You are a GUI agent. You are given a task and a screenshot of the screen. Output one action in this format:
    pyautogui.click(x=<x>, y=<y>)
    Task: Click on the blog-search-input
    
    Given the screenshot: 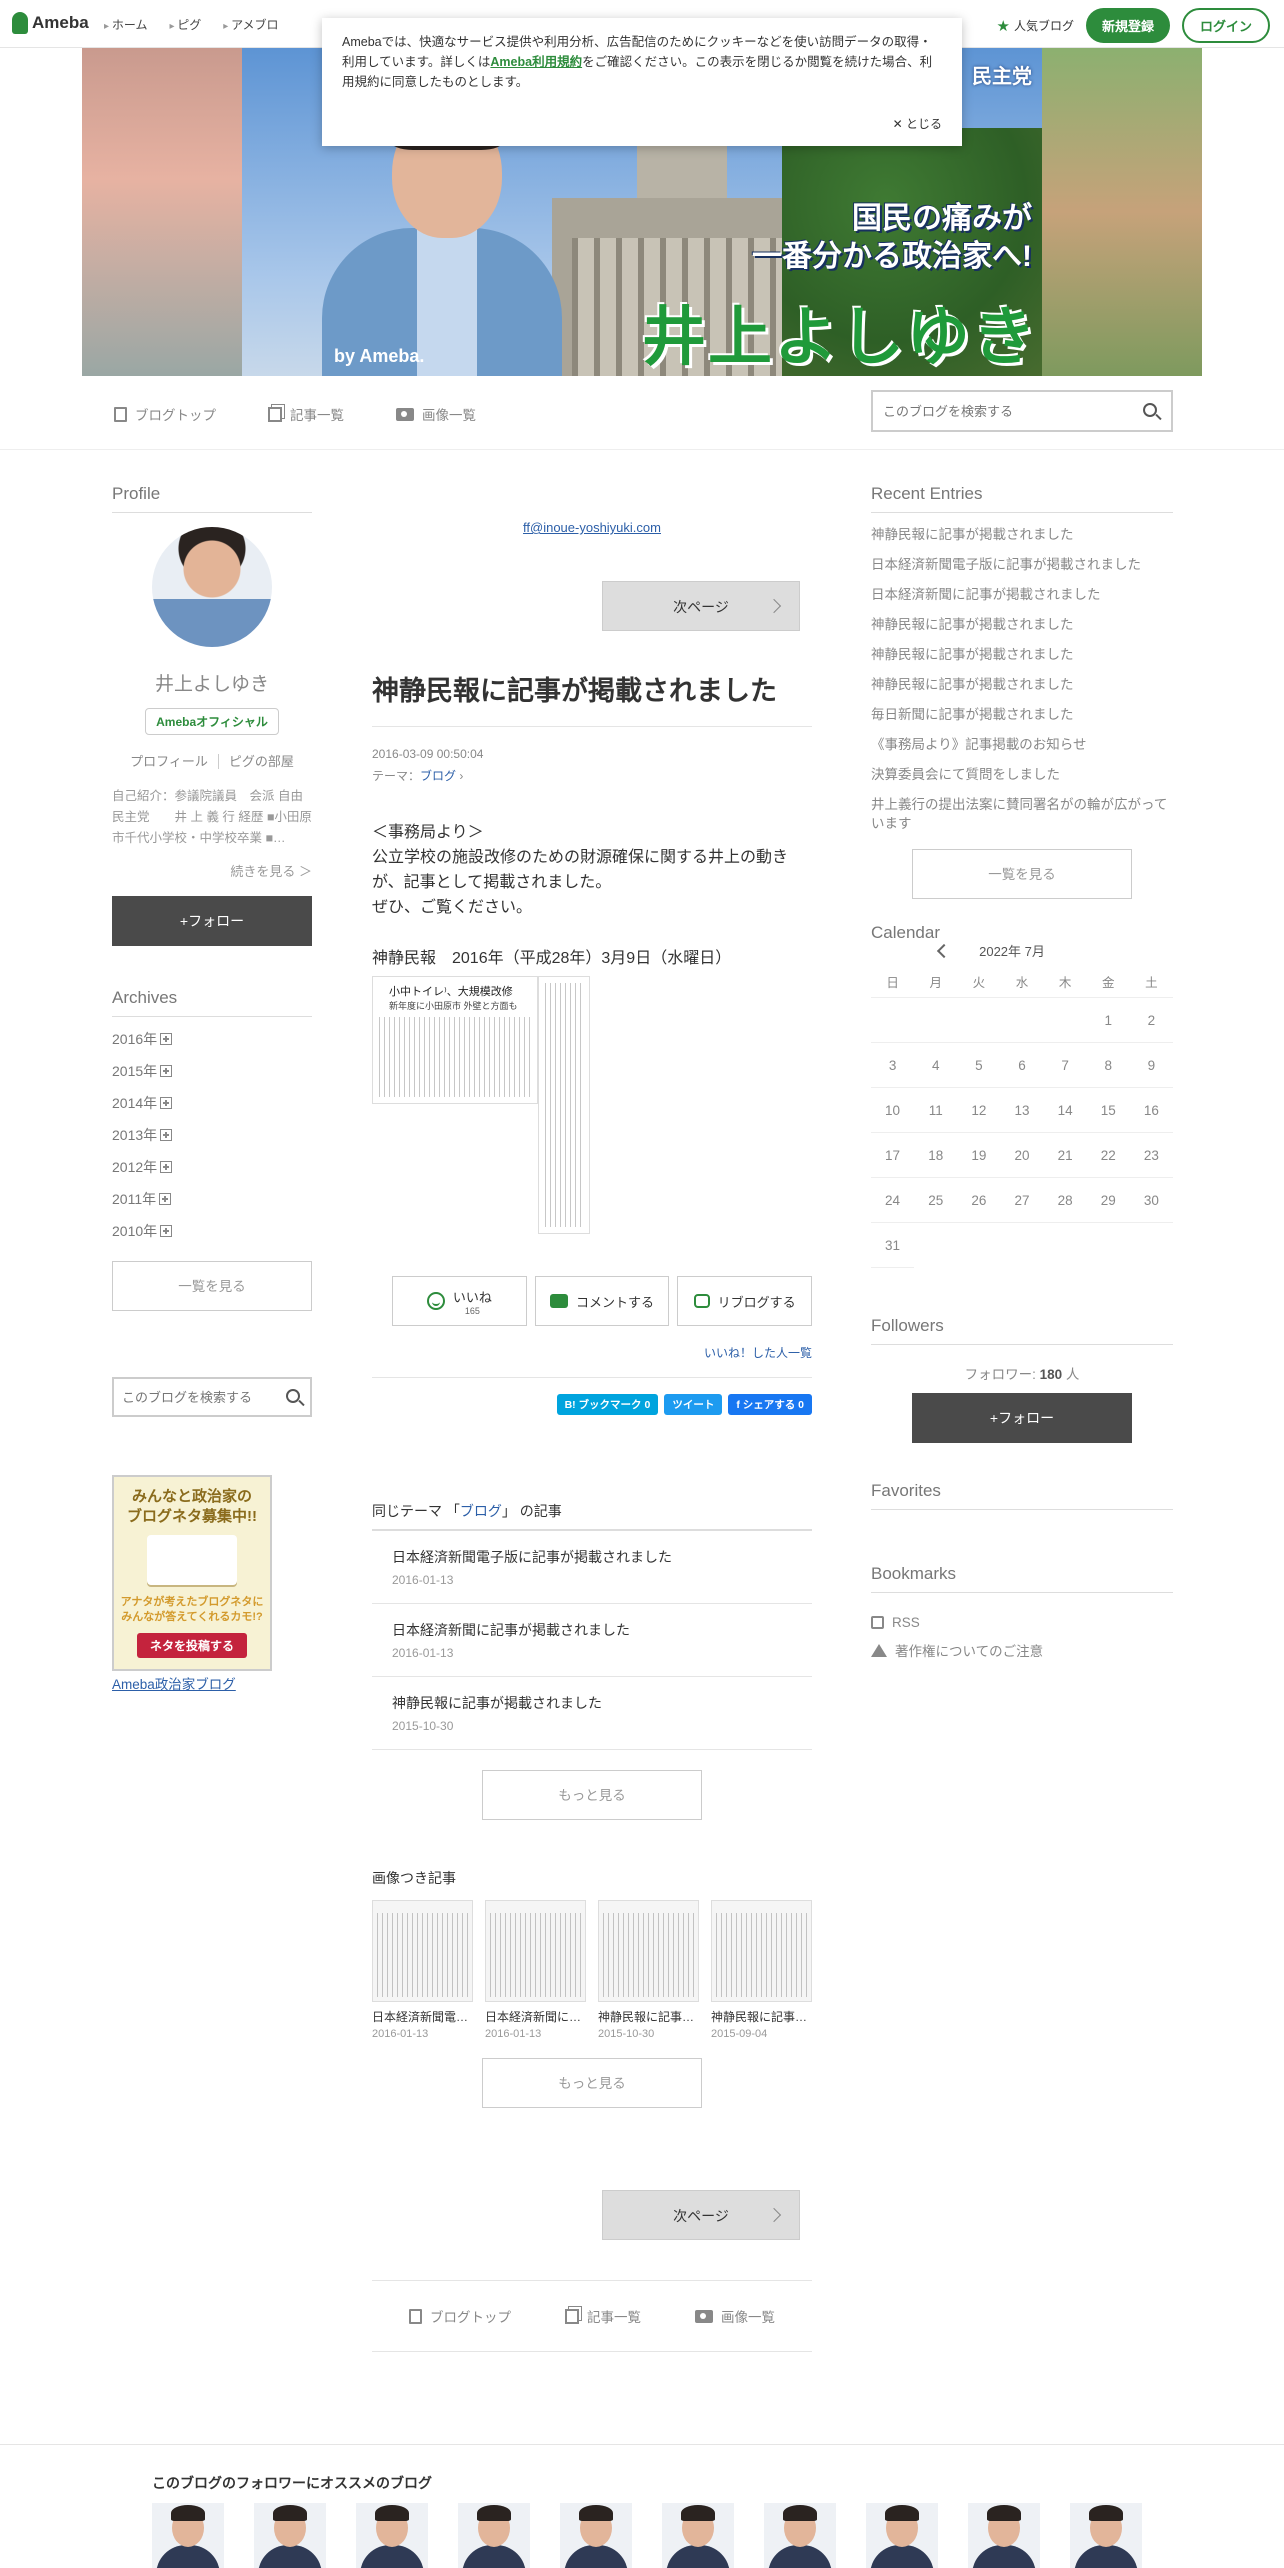 What is the action you would take?
    pyautogui.click(x=993, y=411)
    